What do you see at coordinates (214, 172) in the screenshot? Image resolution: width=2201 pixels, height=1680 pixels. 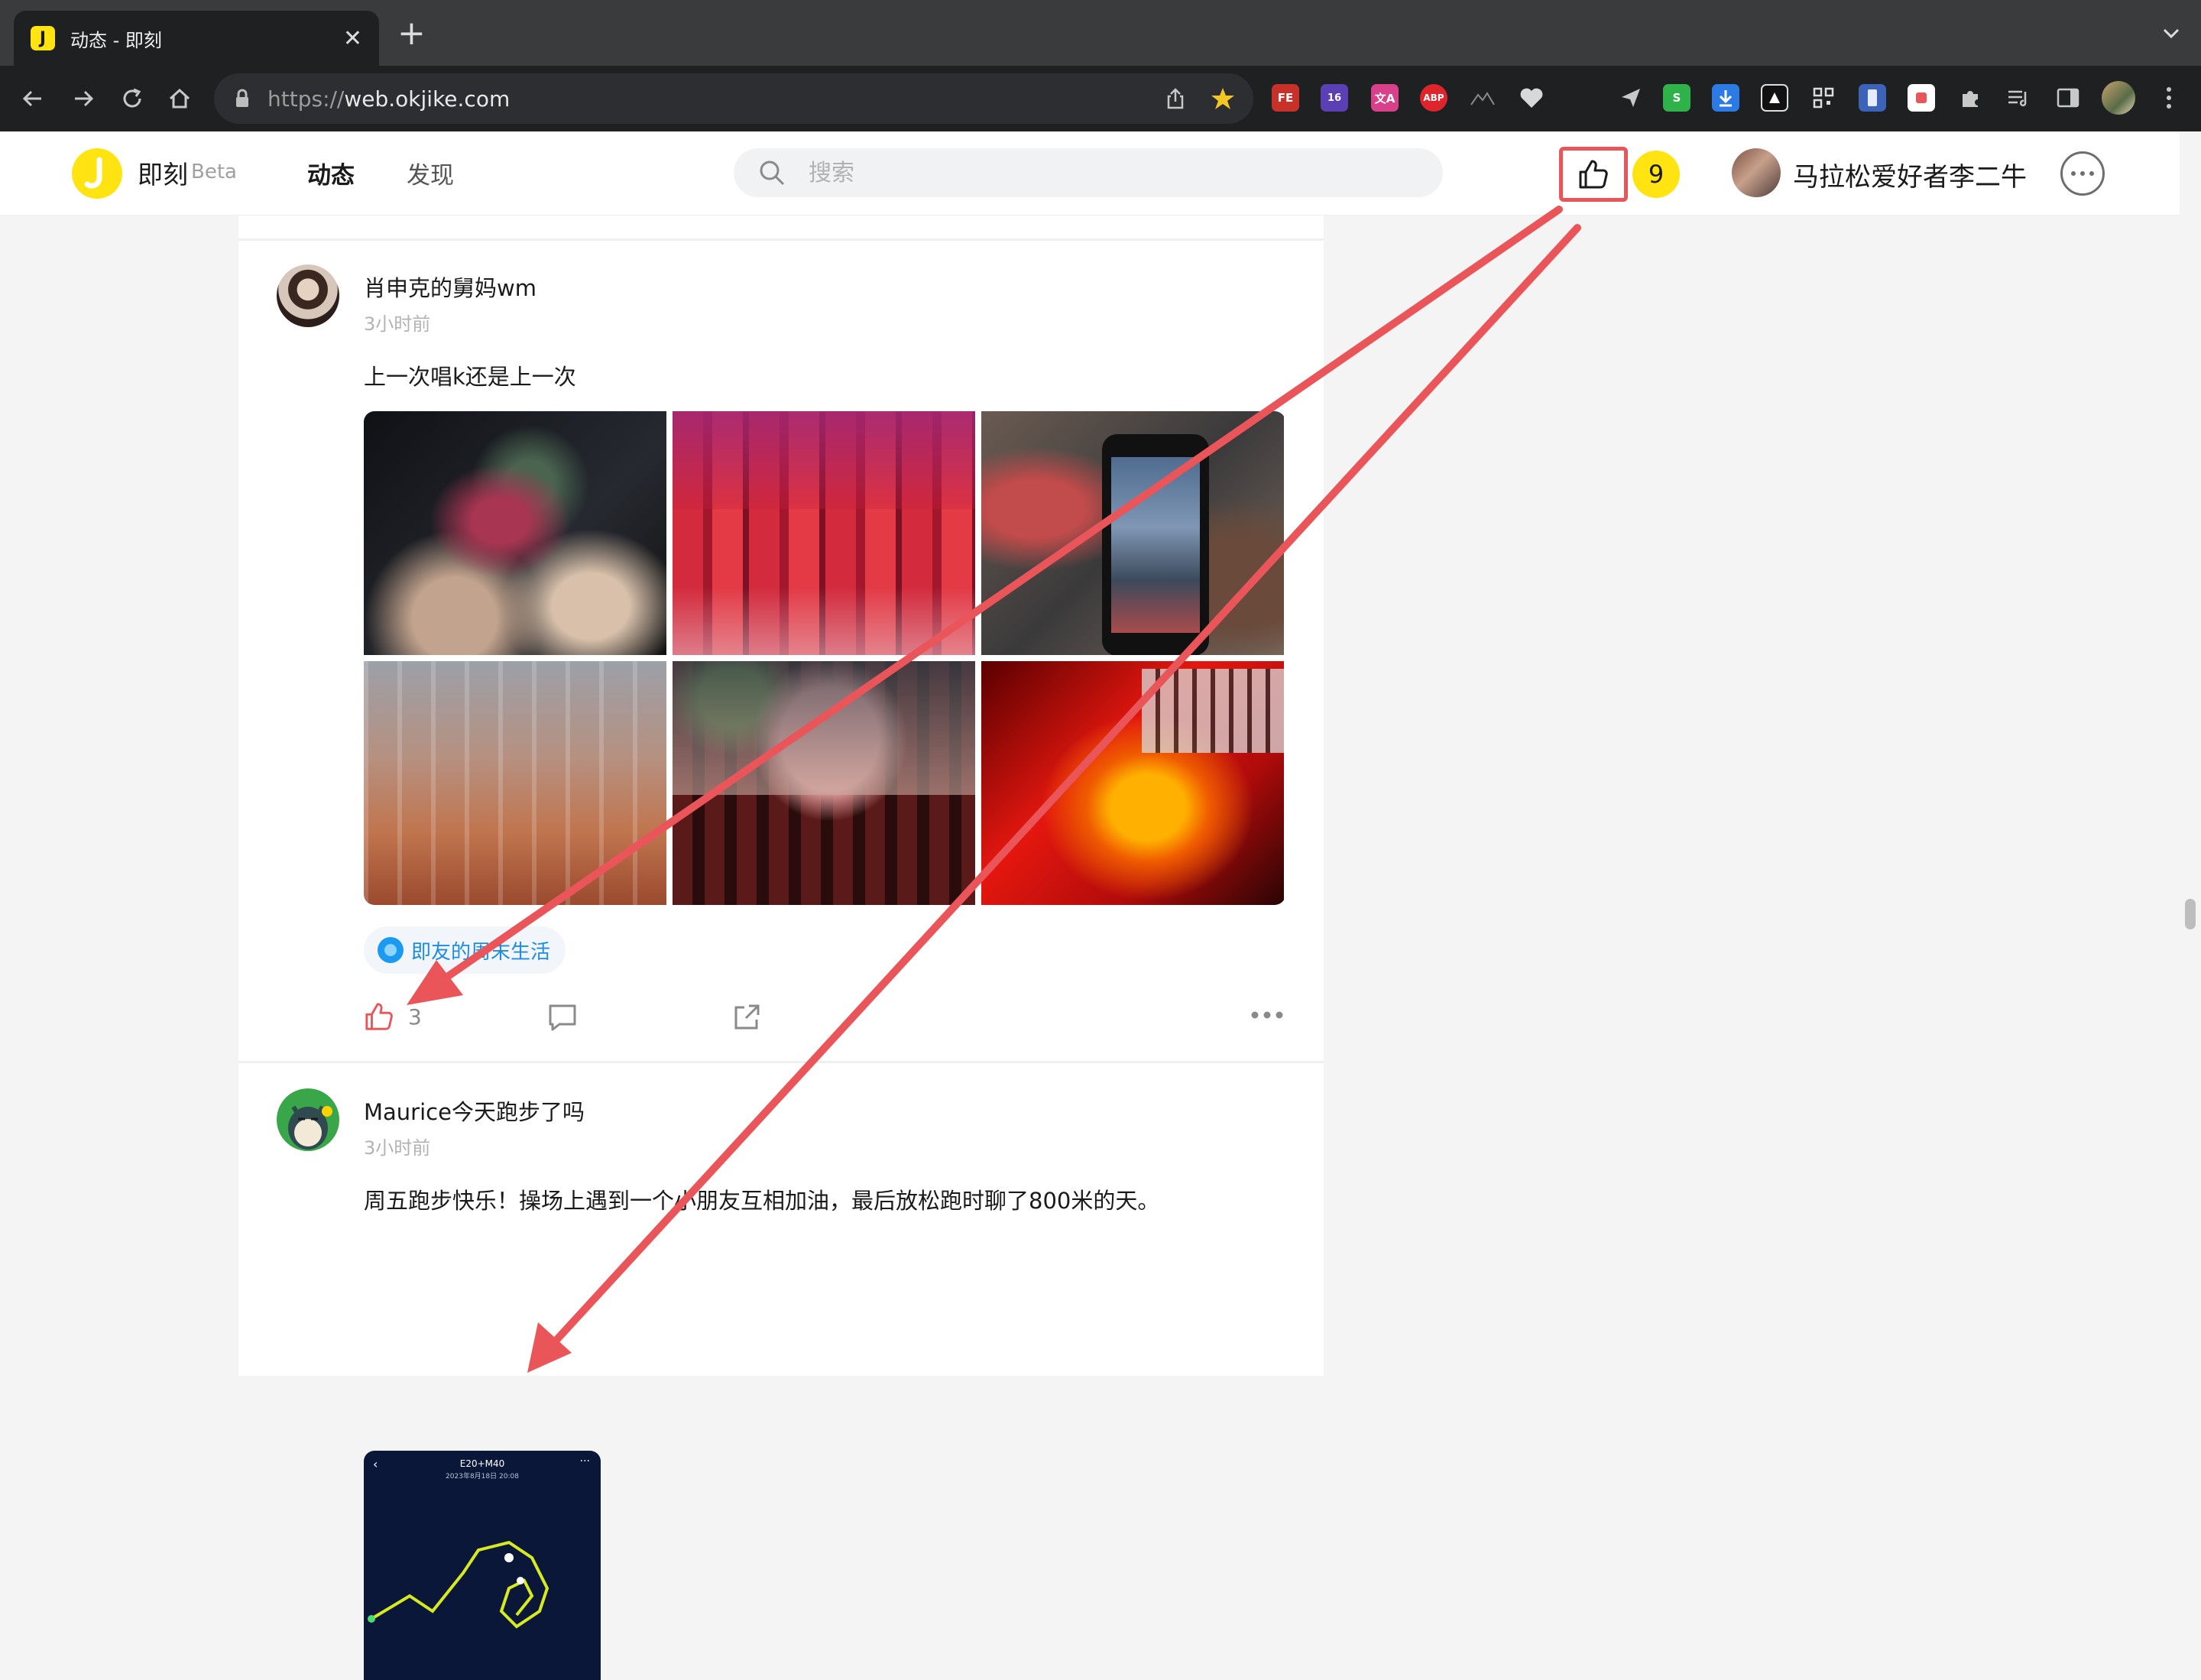 I see `beta-label: Beta` at bounding box center [214, 172].